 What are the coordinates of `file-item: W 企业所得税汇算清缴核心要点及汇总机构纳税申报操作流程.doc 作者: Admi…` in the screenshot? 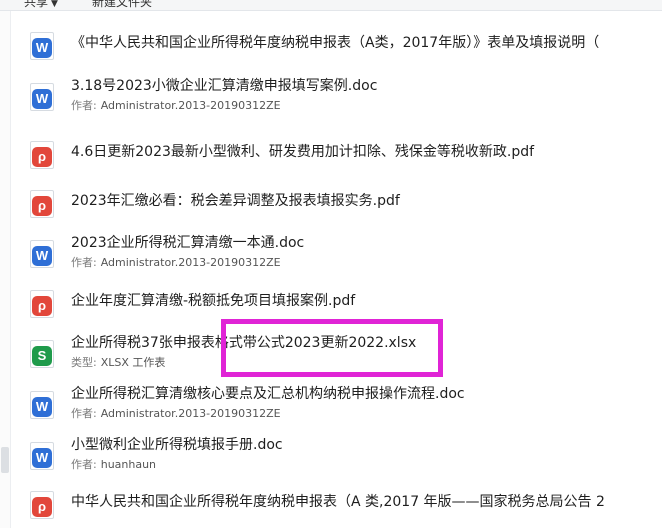 It's located at (342, 402).